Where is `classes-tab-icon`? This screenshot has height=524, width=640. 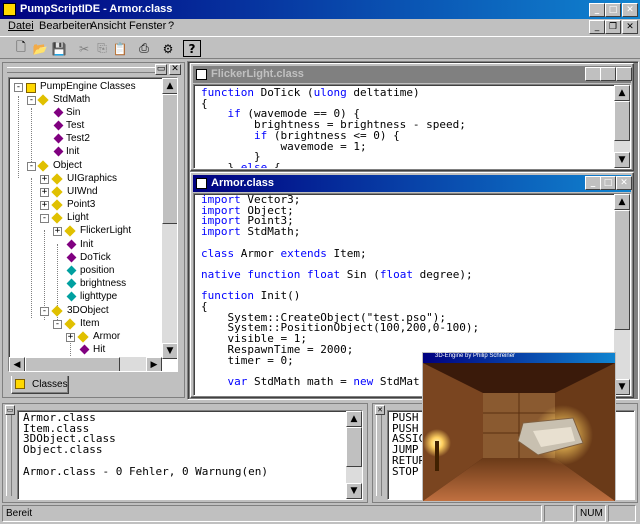
classes-tab-icon is located at coordinates (20, 384).